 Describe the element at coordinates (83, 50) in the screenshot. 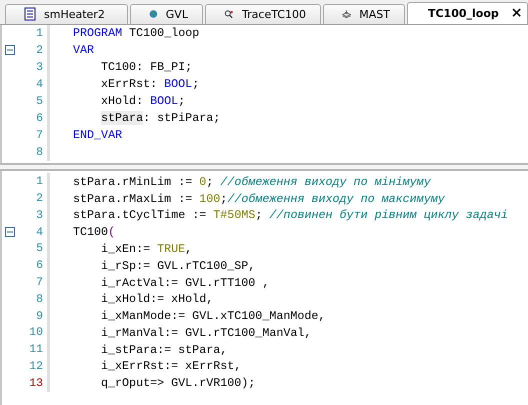

I see `code-line: VAR` at that location.